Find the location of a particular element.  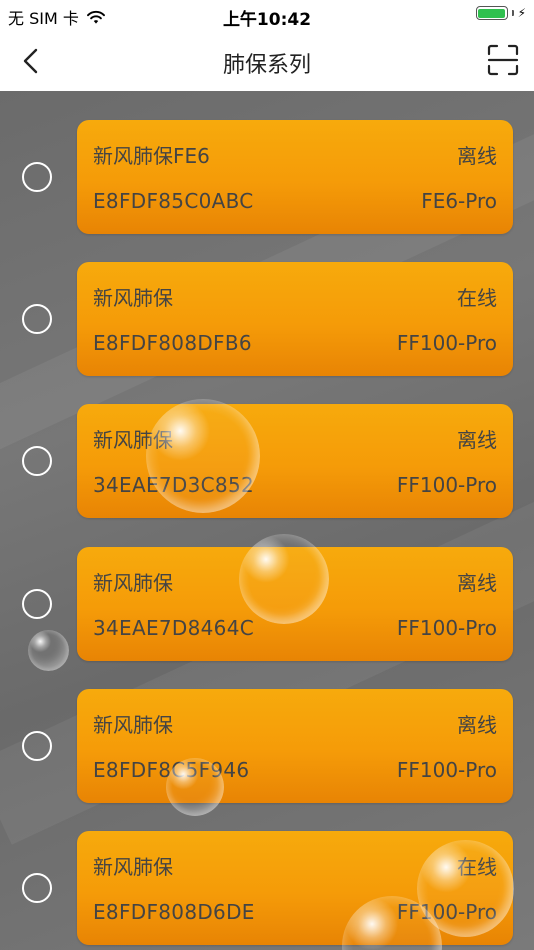

clock: 上午10:42 is located at coordinates (267, 20).